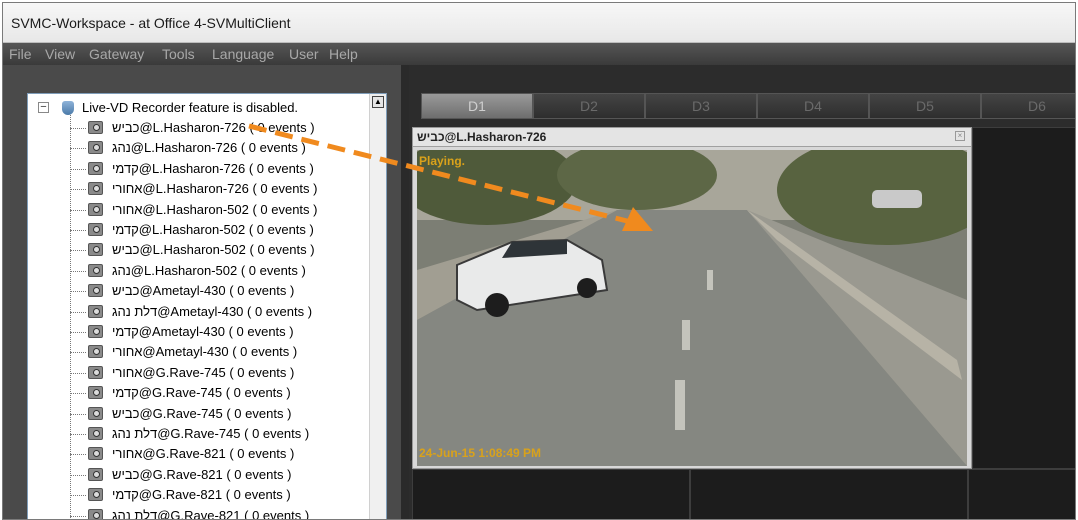  Describe the element at coordinates (20, 54) in the screenshot. I see `menu-file: File` at that location.